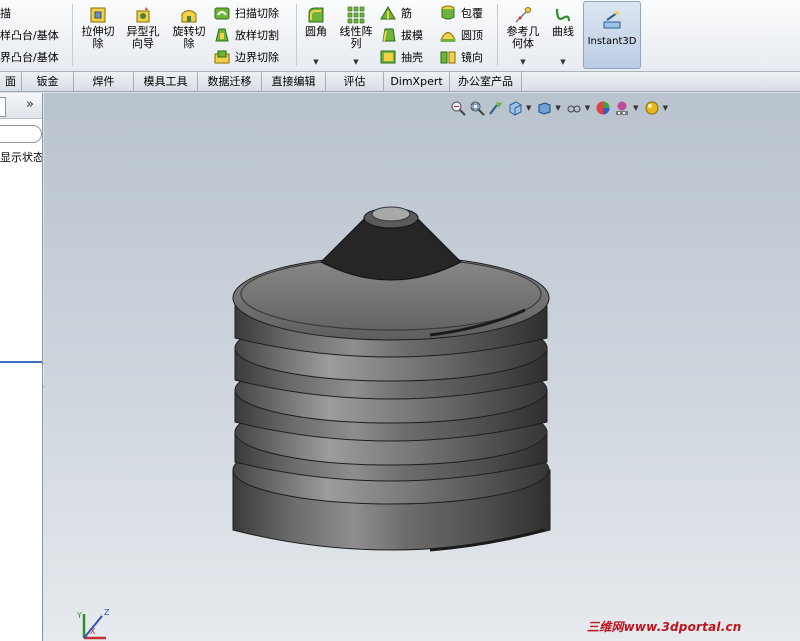 The image size is (800, 641). I want to click on boundary-cut-icon, so click(222, 57).